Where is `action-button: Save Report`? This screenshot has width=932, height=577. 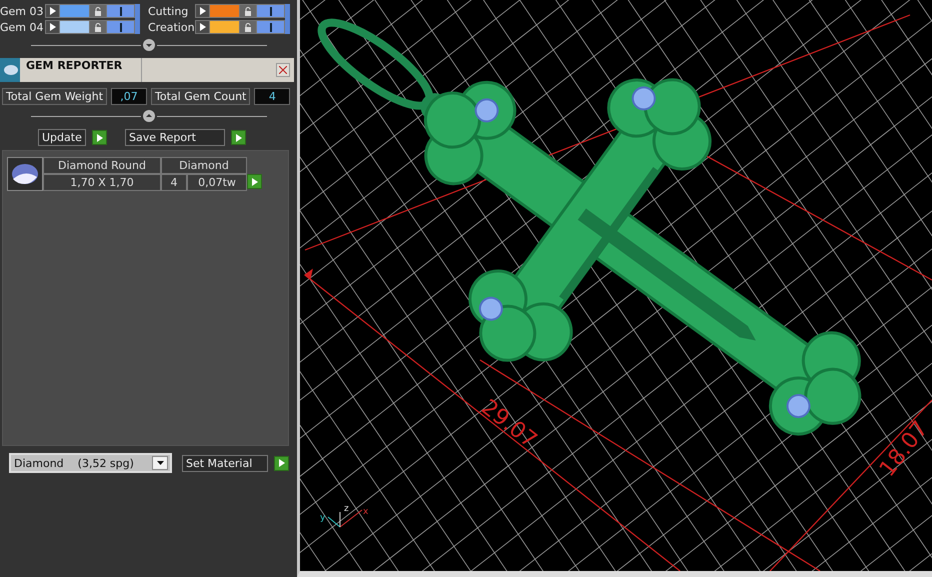
action-button: Save Report is located at coordinates (175, 137).